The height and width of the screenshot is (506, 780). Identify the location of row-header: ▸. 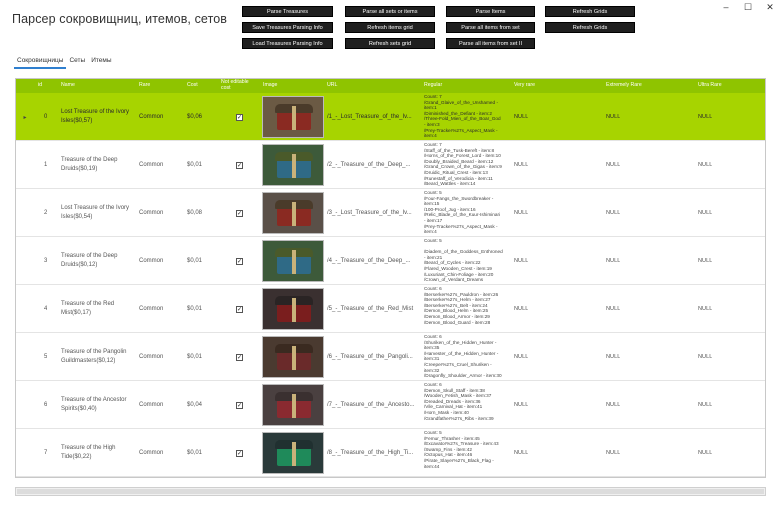
(25, 117).